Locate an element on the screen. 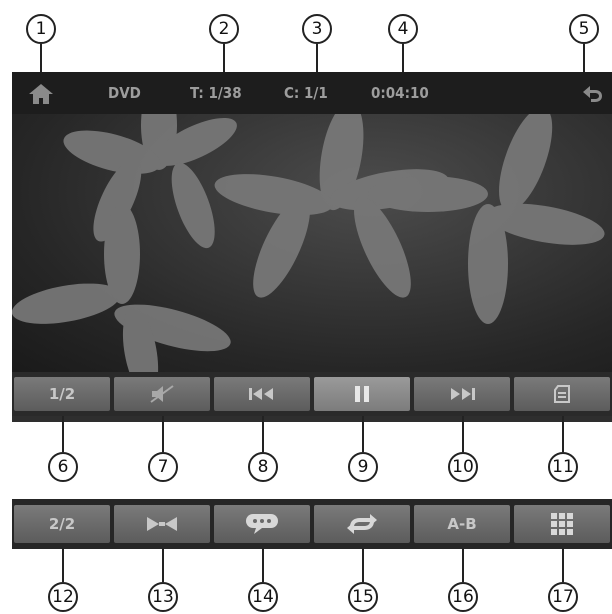 This screenshot has height=614, width=612. zoom-button is located at coordinates (162, 524).